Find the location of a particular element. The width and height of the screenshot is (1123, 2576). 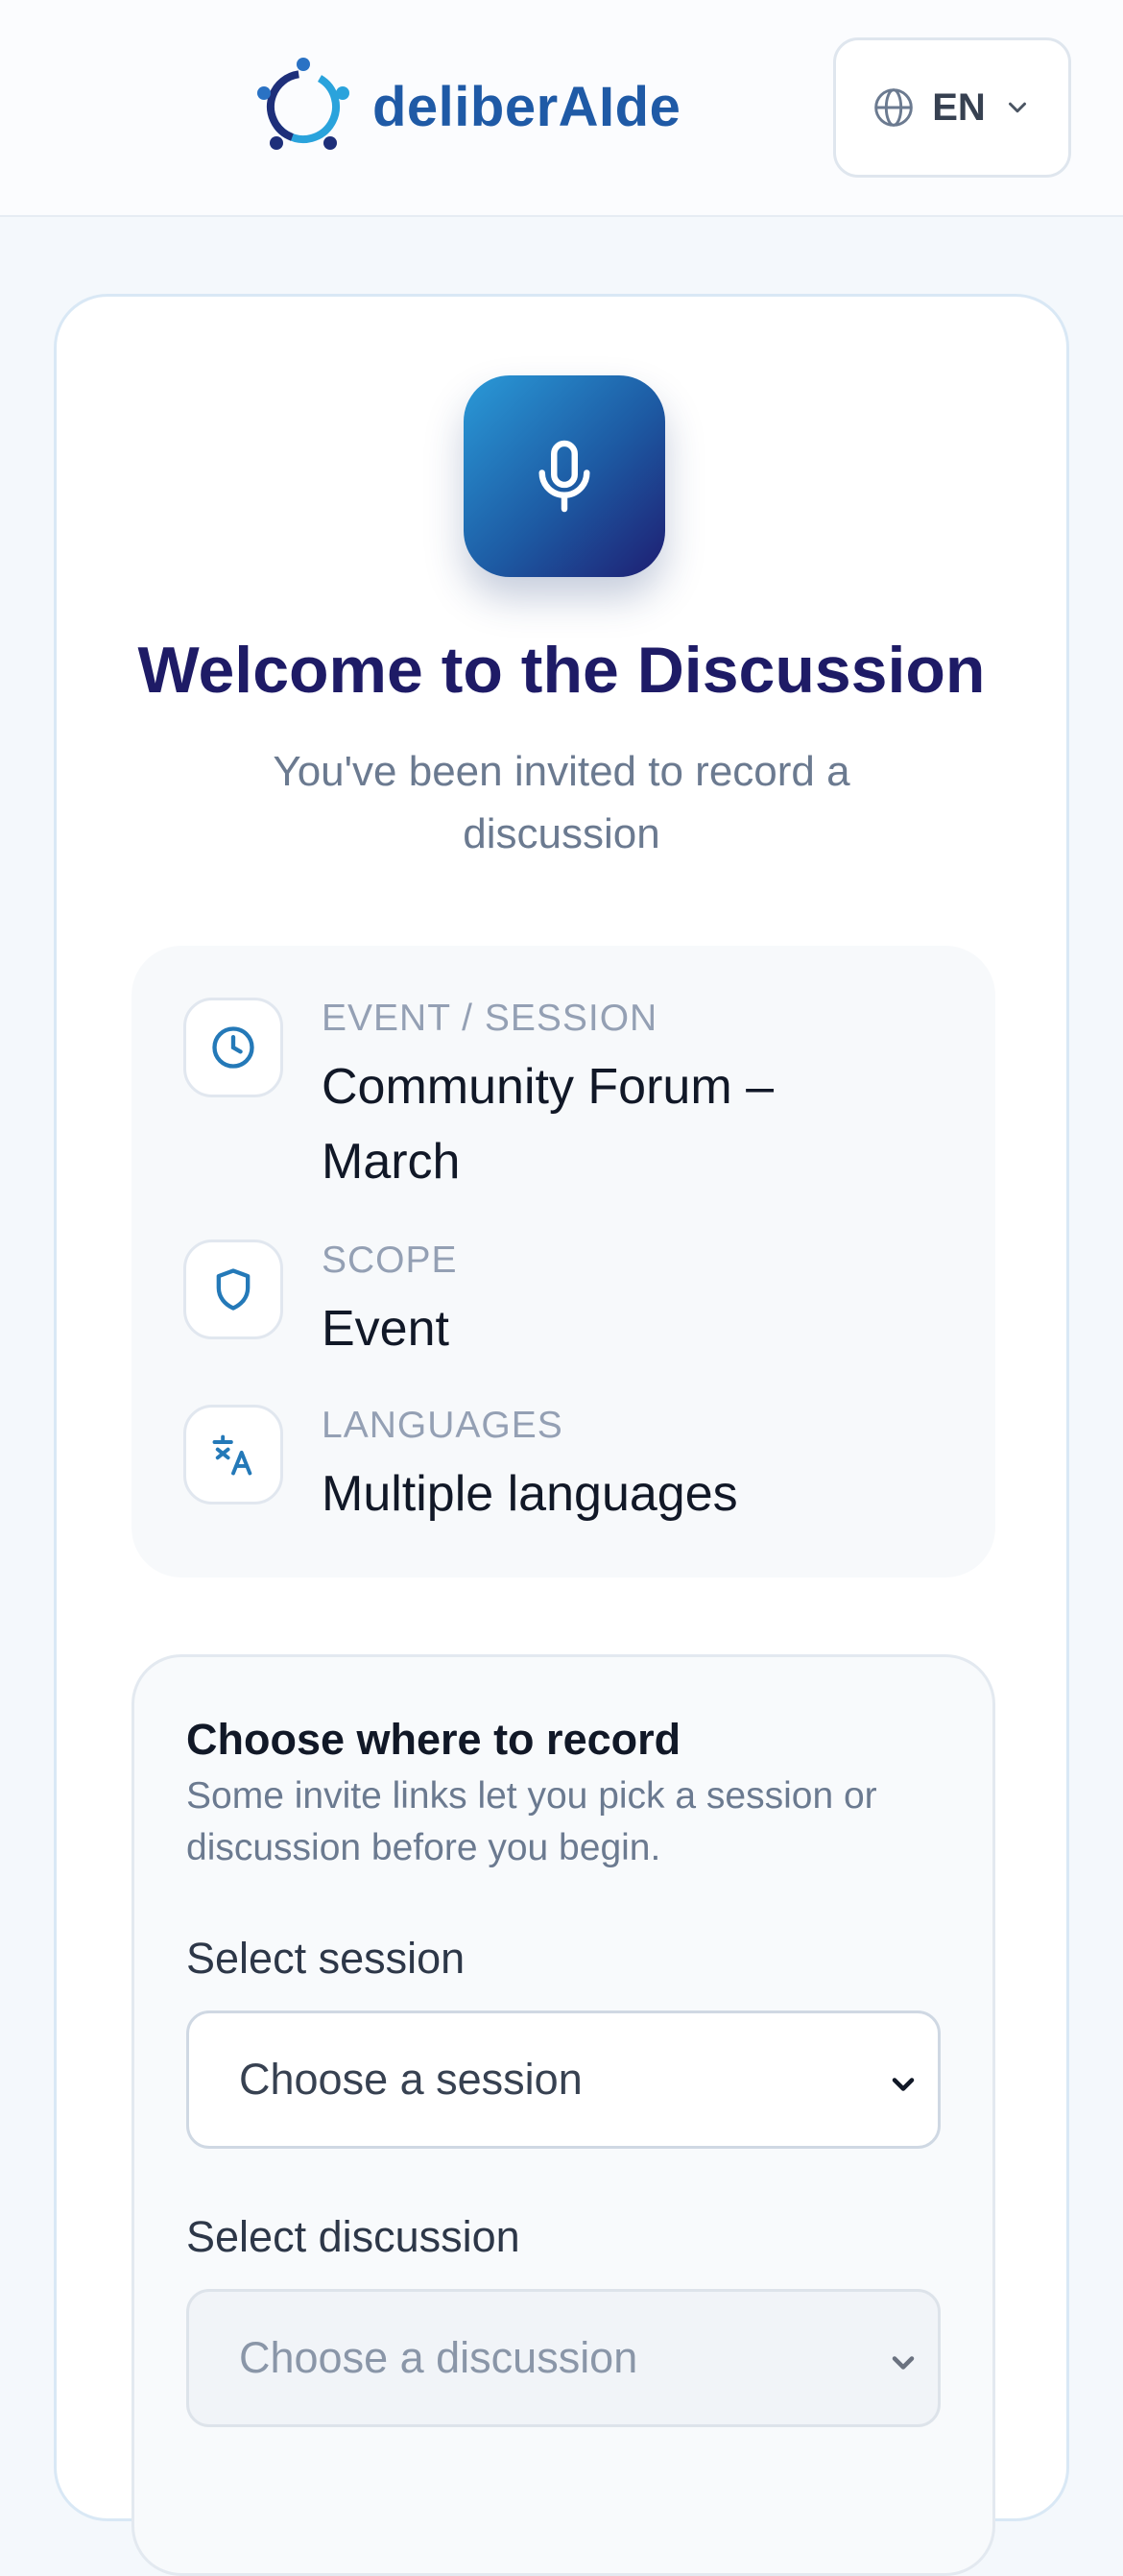

discussion-select-value: Choose a discussion is located at coordinates (438, 2357).